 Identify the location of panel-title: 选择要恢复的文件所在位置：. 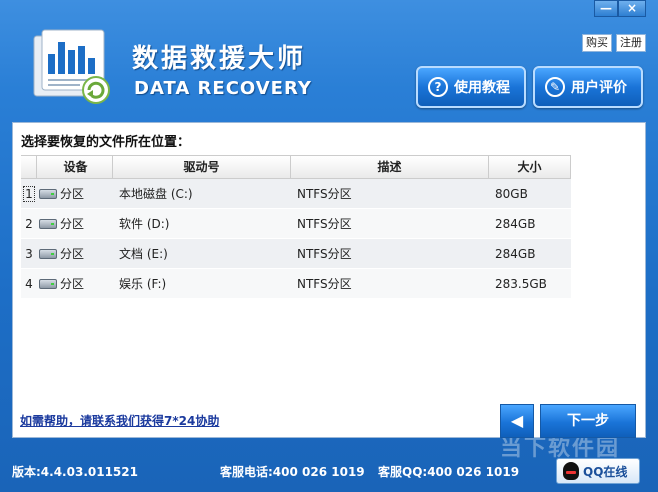
(106, 142).